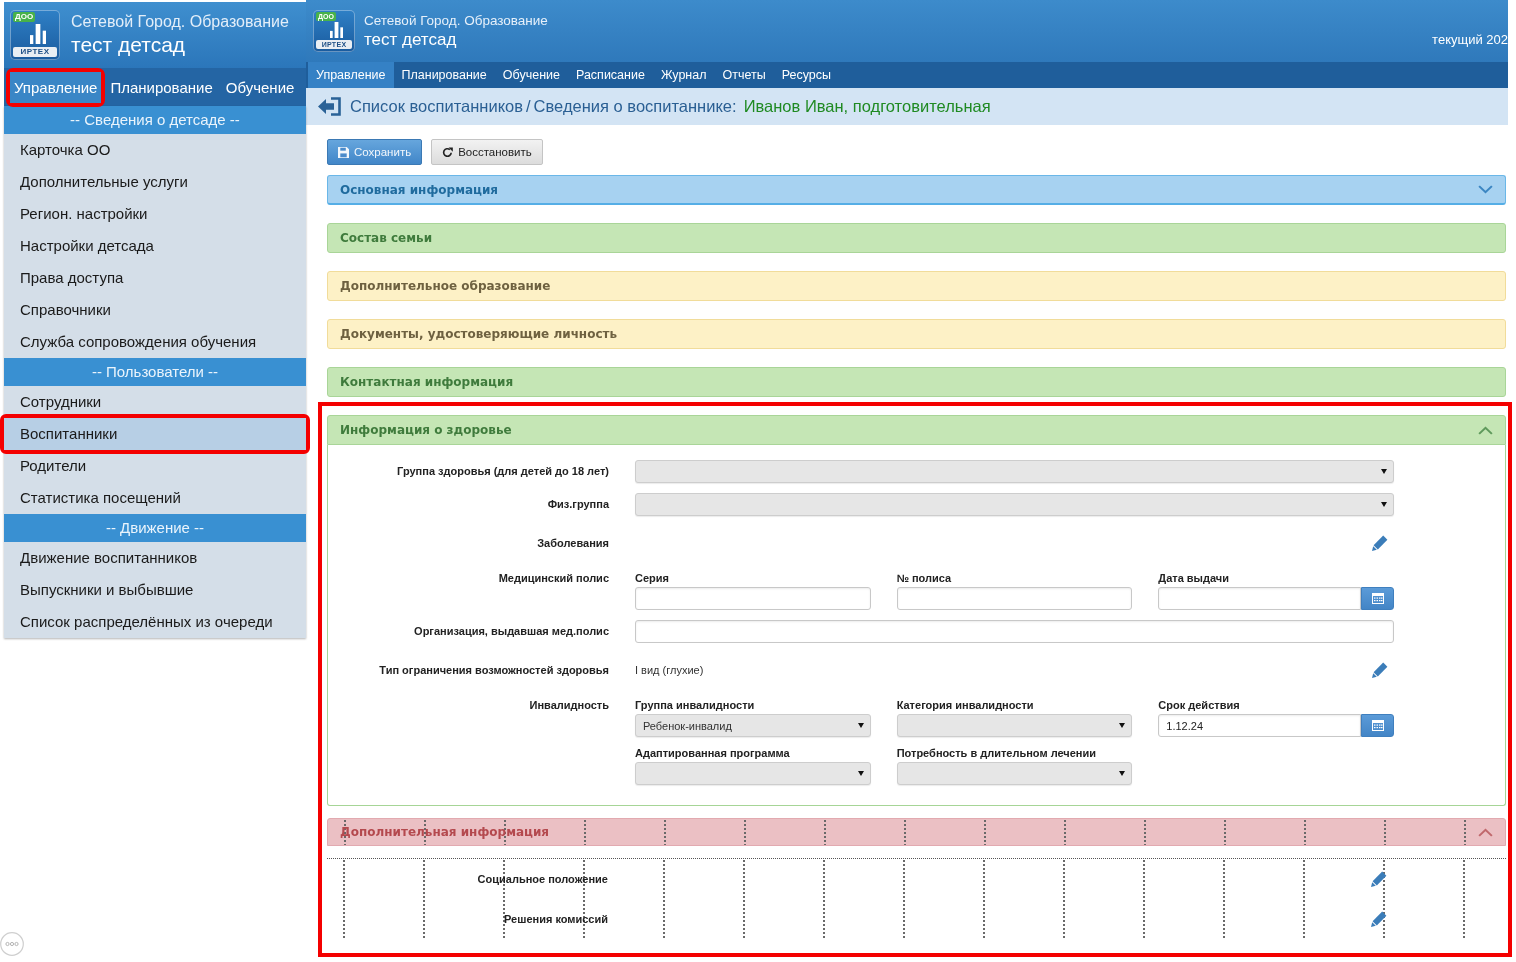 The image size is (1516, 962). I want to click on restore-button: Восстановить, so click(487, 152).